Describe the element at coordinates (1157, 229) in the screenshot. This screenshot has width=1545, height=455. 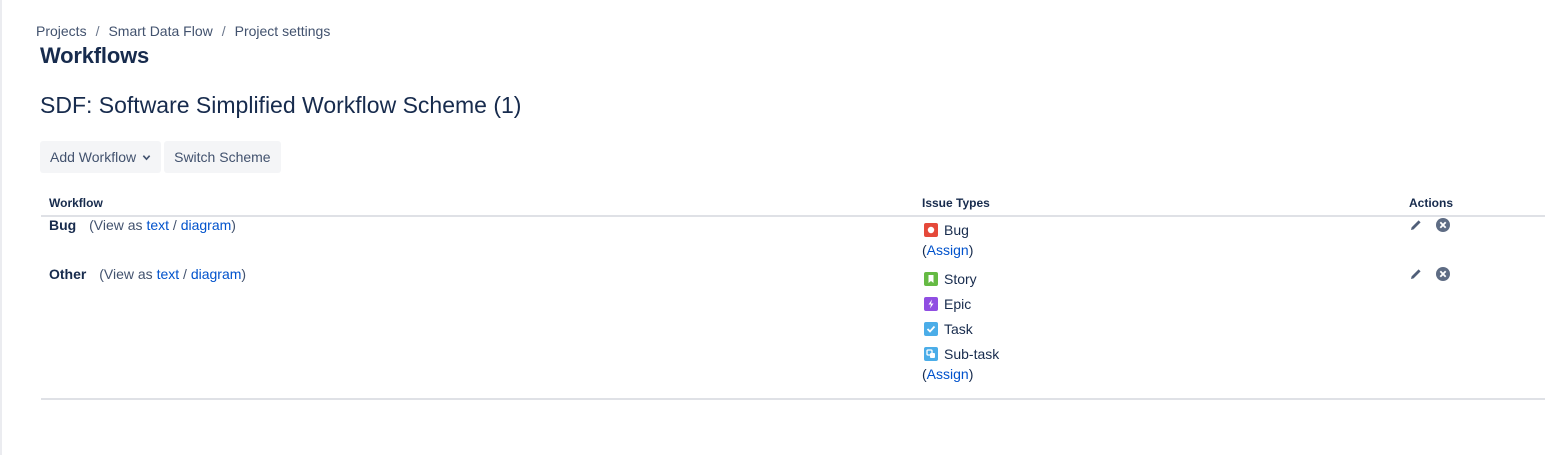
I see `issue-type-item: Bug` at that location.